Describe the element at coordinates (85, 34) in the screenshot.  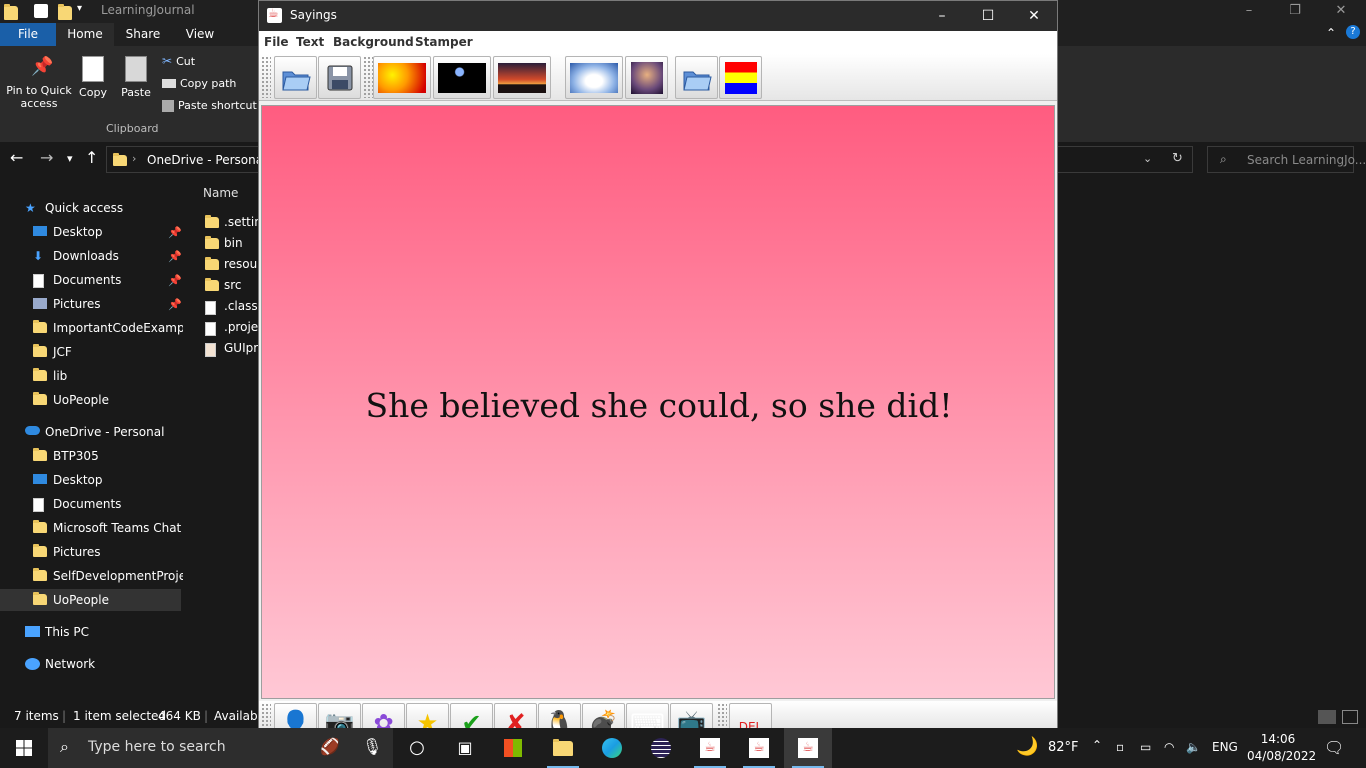
I see `tab-home: Home` at that location.